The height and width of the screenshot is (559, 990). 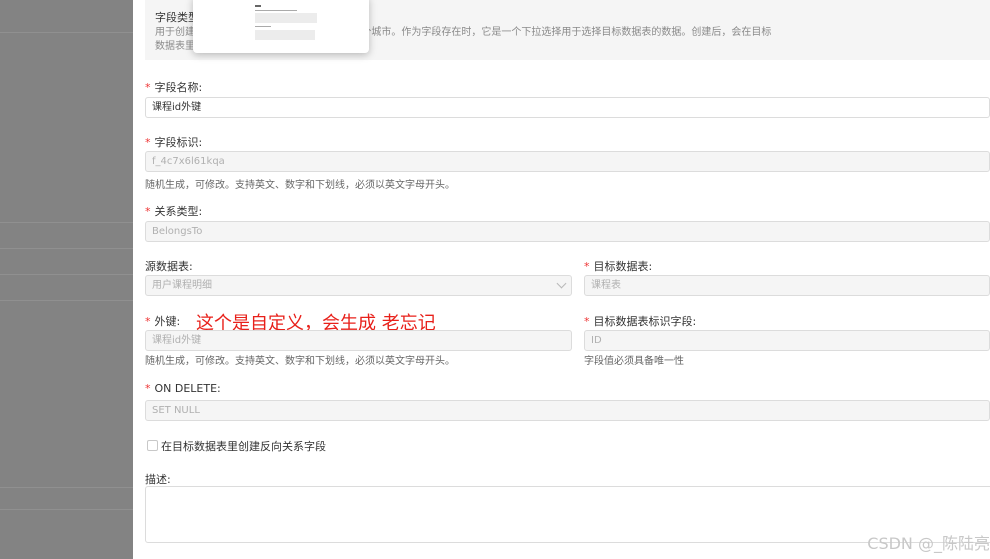 What do you see at coordinates (567, 410) in the screenshot?
I see `on-delete-select: SET NULL` at bounding box center [567, 410].